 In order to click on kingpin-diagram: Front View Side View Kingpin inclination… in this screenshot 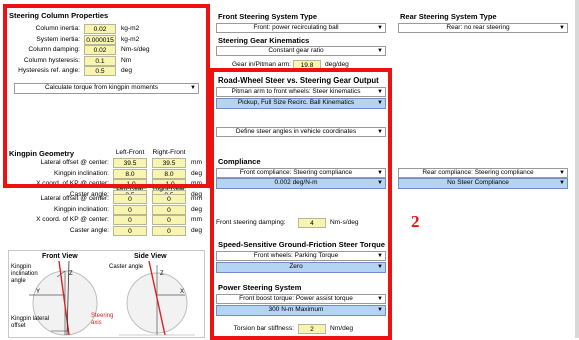, I will do `click(106, 294)`.